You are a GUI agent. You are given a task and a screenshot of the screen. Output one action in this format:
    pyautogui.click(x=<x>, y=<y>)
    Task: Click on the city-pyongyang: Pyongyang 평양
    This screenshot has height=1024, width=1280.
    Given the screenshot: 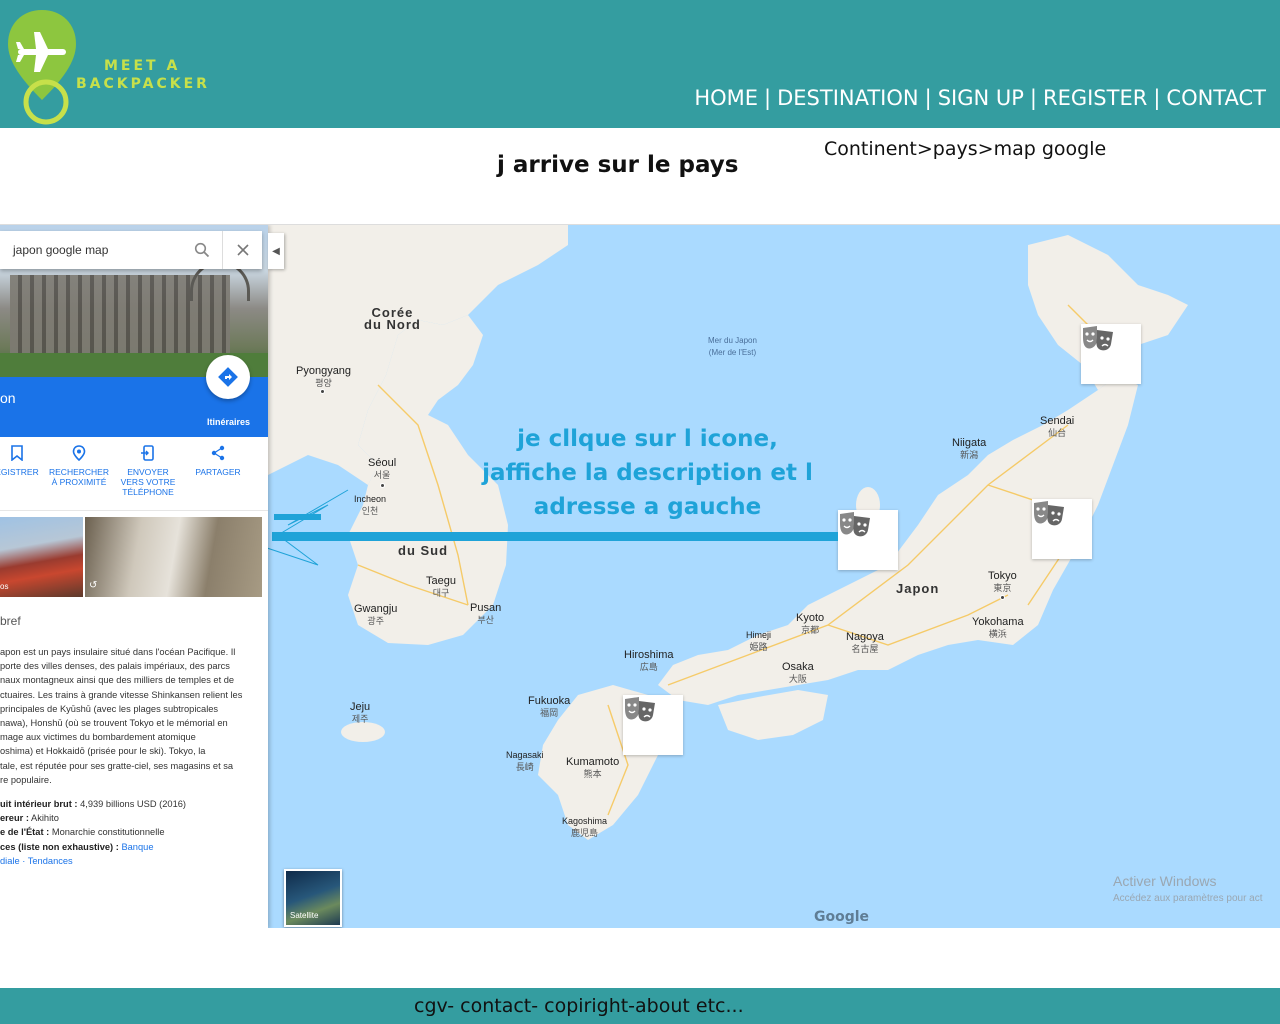 What is the action you would take?
    pyautogui.click(x=324, y=376)
    